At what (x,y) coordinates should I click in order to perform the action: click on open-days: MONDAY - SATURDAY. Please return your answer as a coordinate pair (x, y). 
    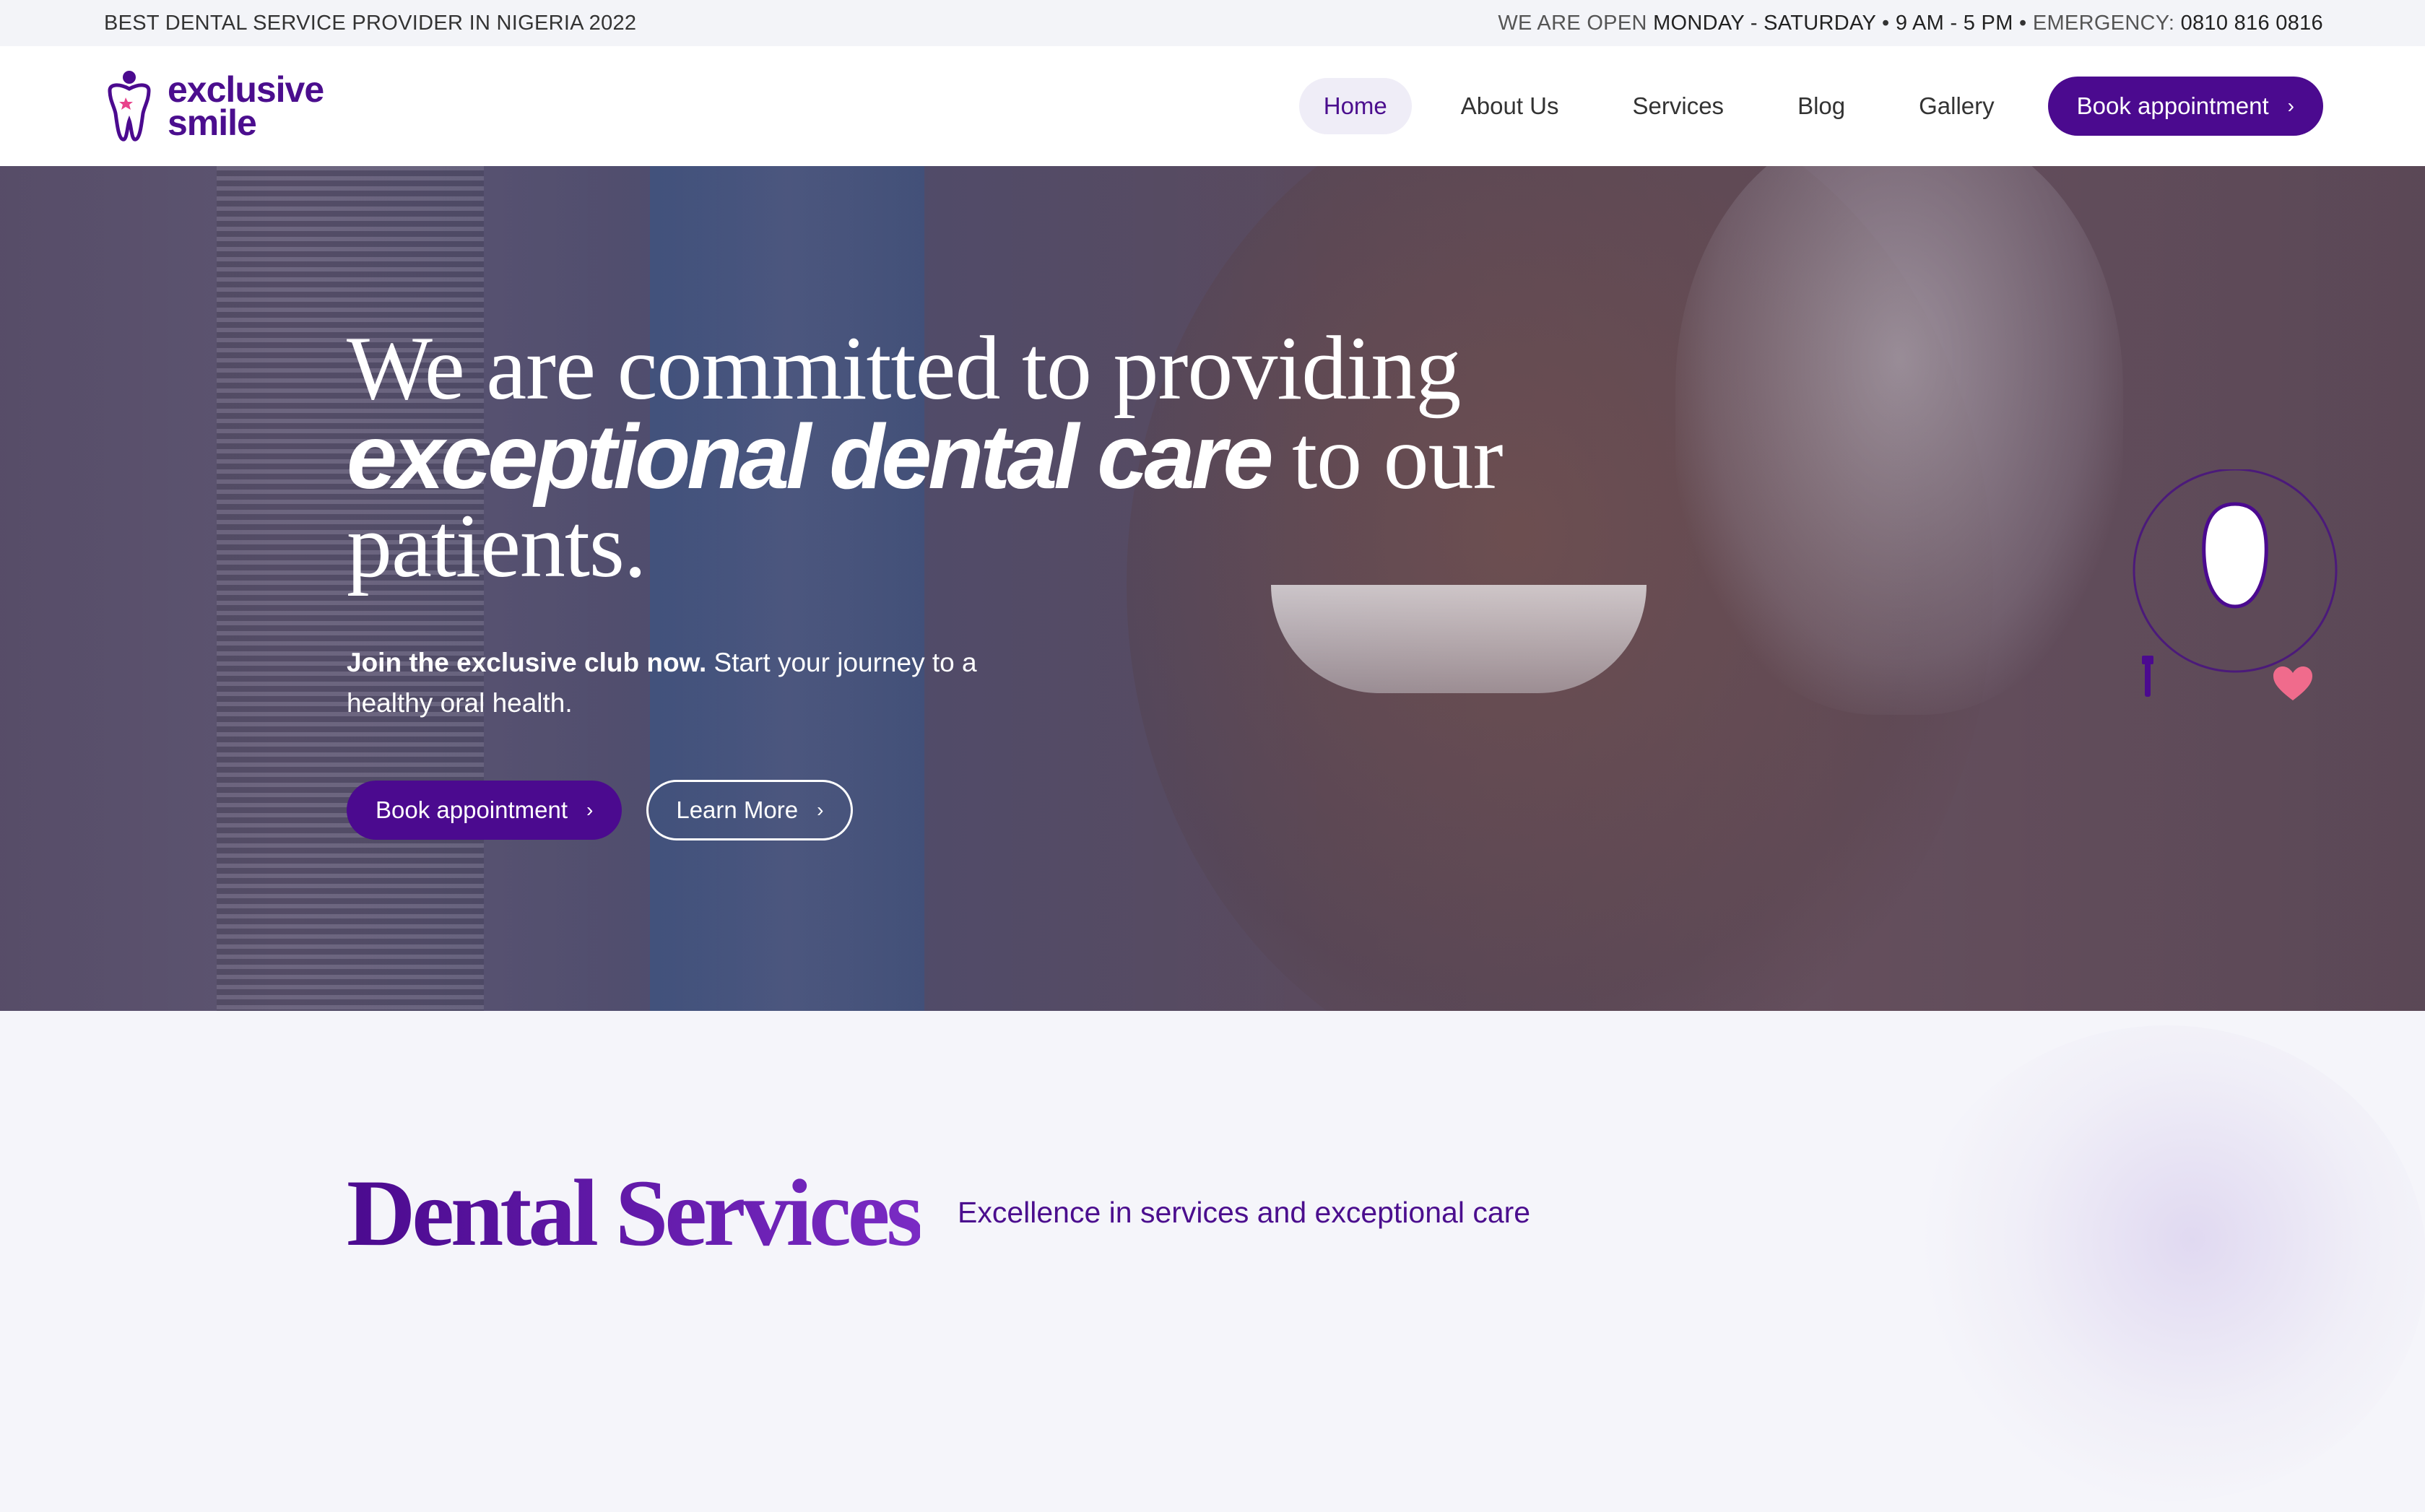
    Looking at the image, I should click on (1765, 23).